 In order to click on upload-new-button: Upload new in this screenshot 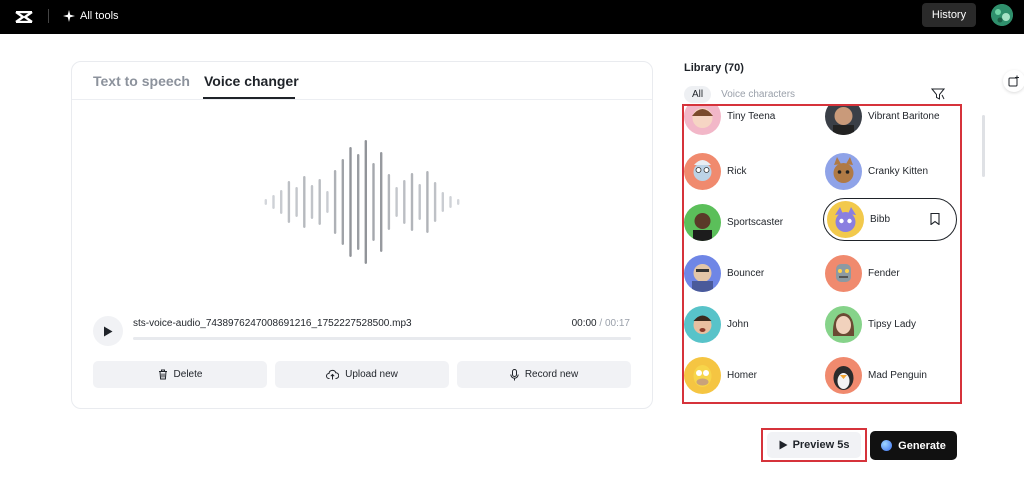, I will do `click(362, 374)`.